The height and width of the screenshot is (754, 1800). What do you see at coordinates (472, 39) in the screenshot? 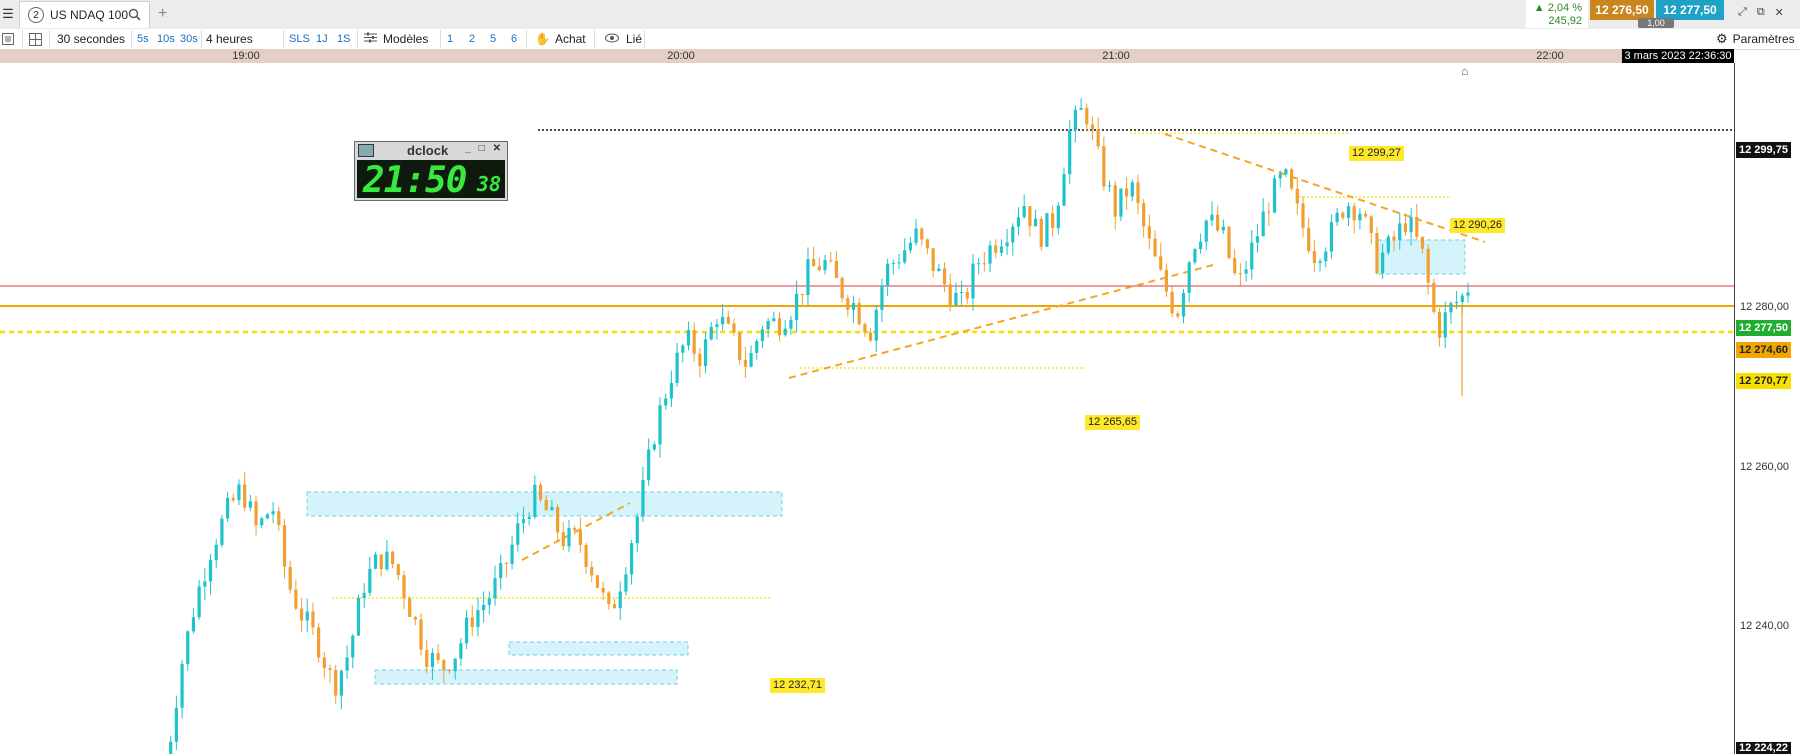
I see `layout-2-button: 2` at bounding box center [472, 39].